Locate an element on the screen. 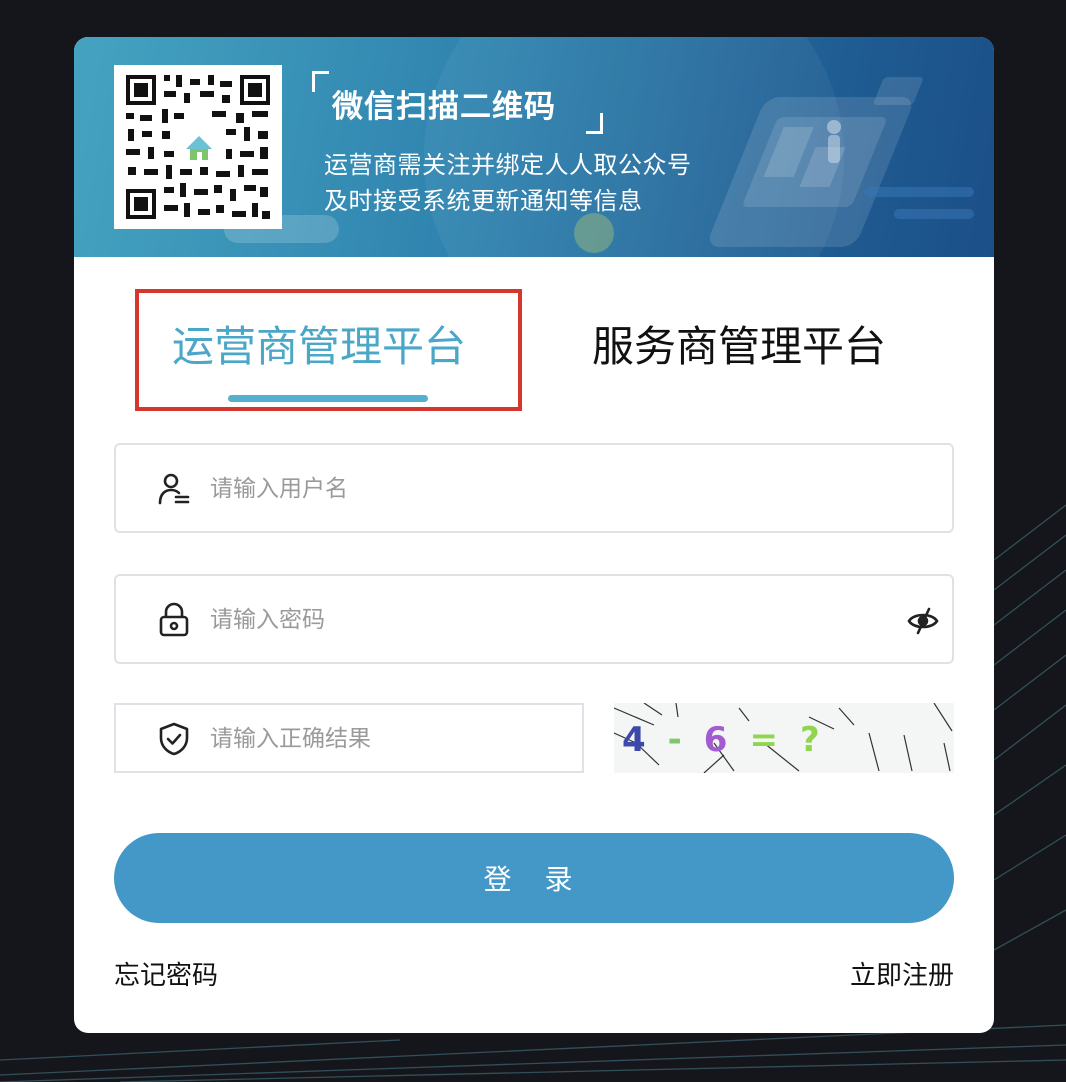  register-link: 立即注册 is located at coordinates (902, 973).